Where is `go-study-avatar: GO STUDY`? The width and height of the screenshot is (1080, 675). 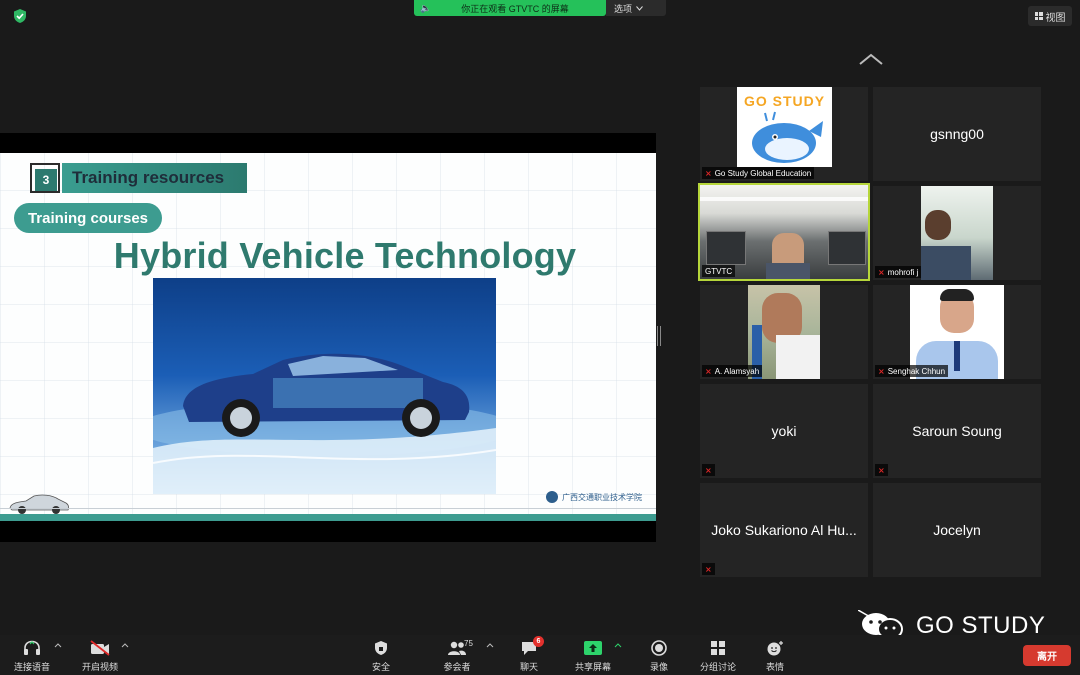 go-study-avatar: GO STUDY is located at coordinates (784, 127).